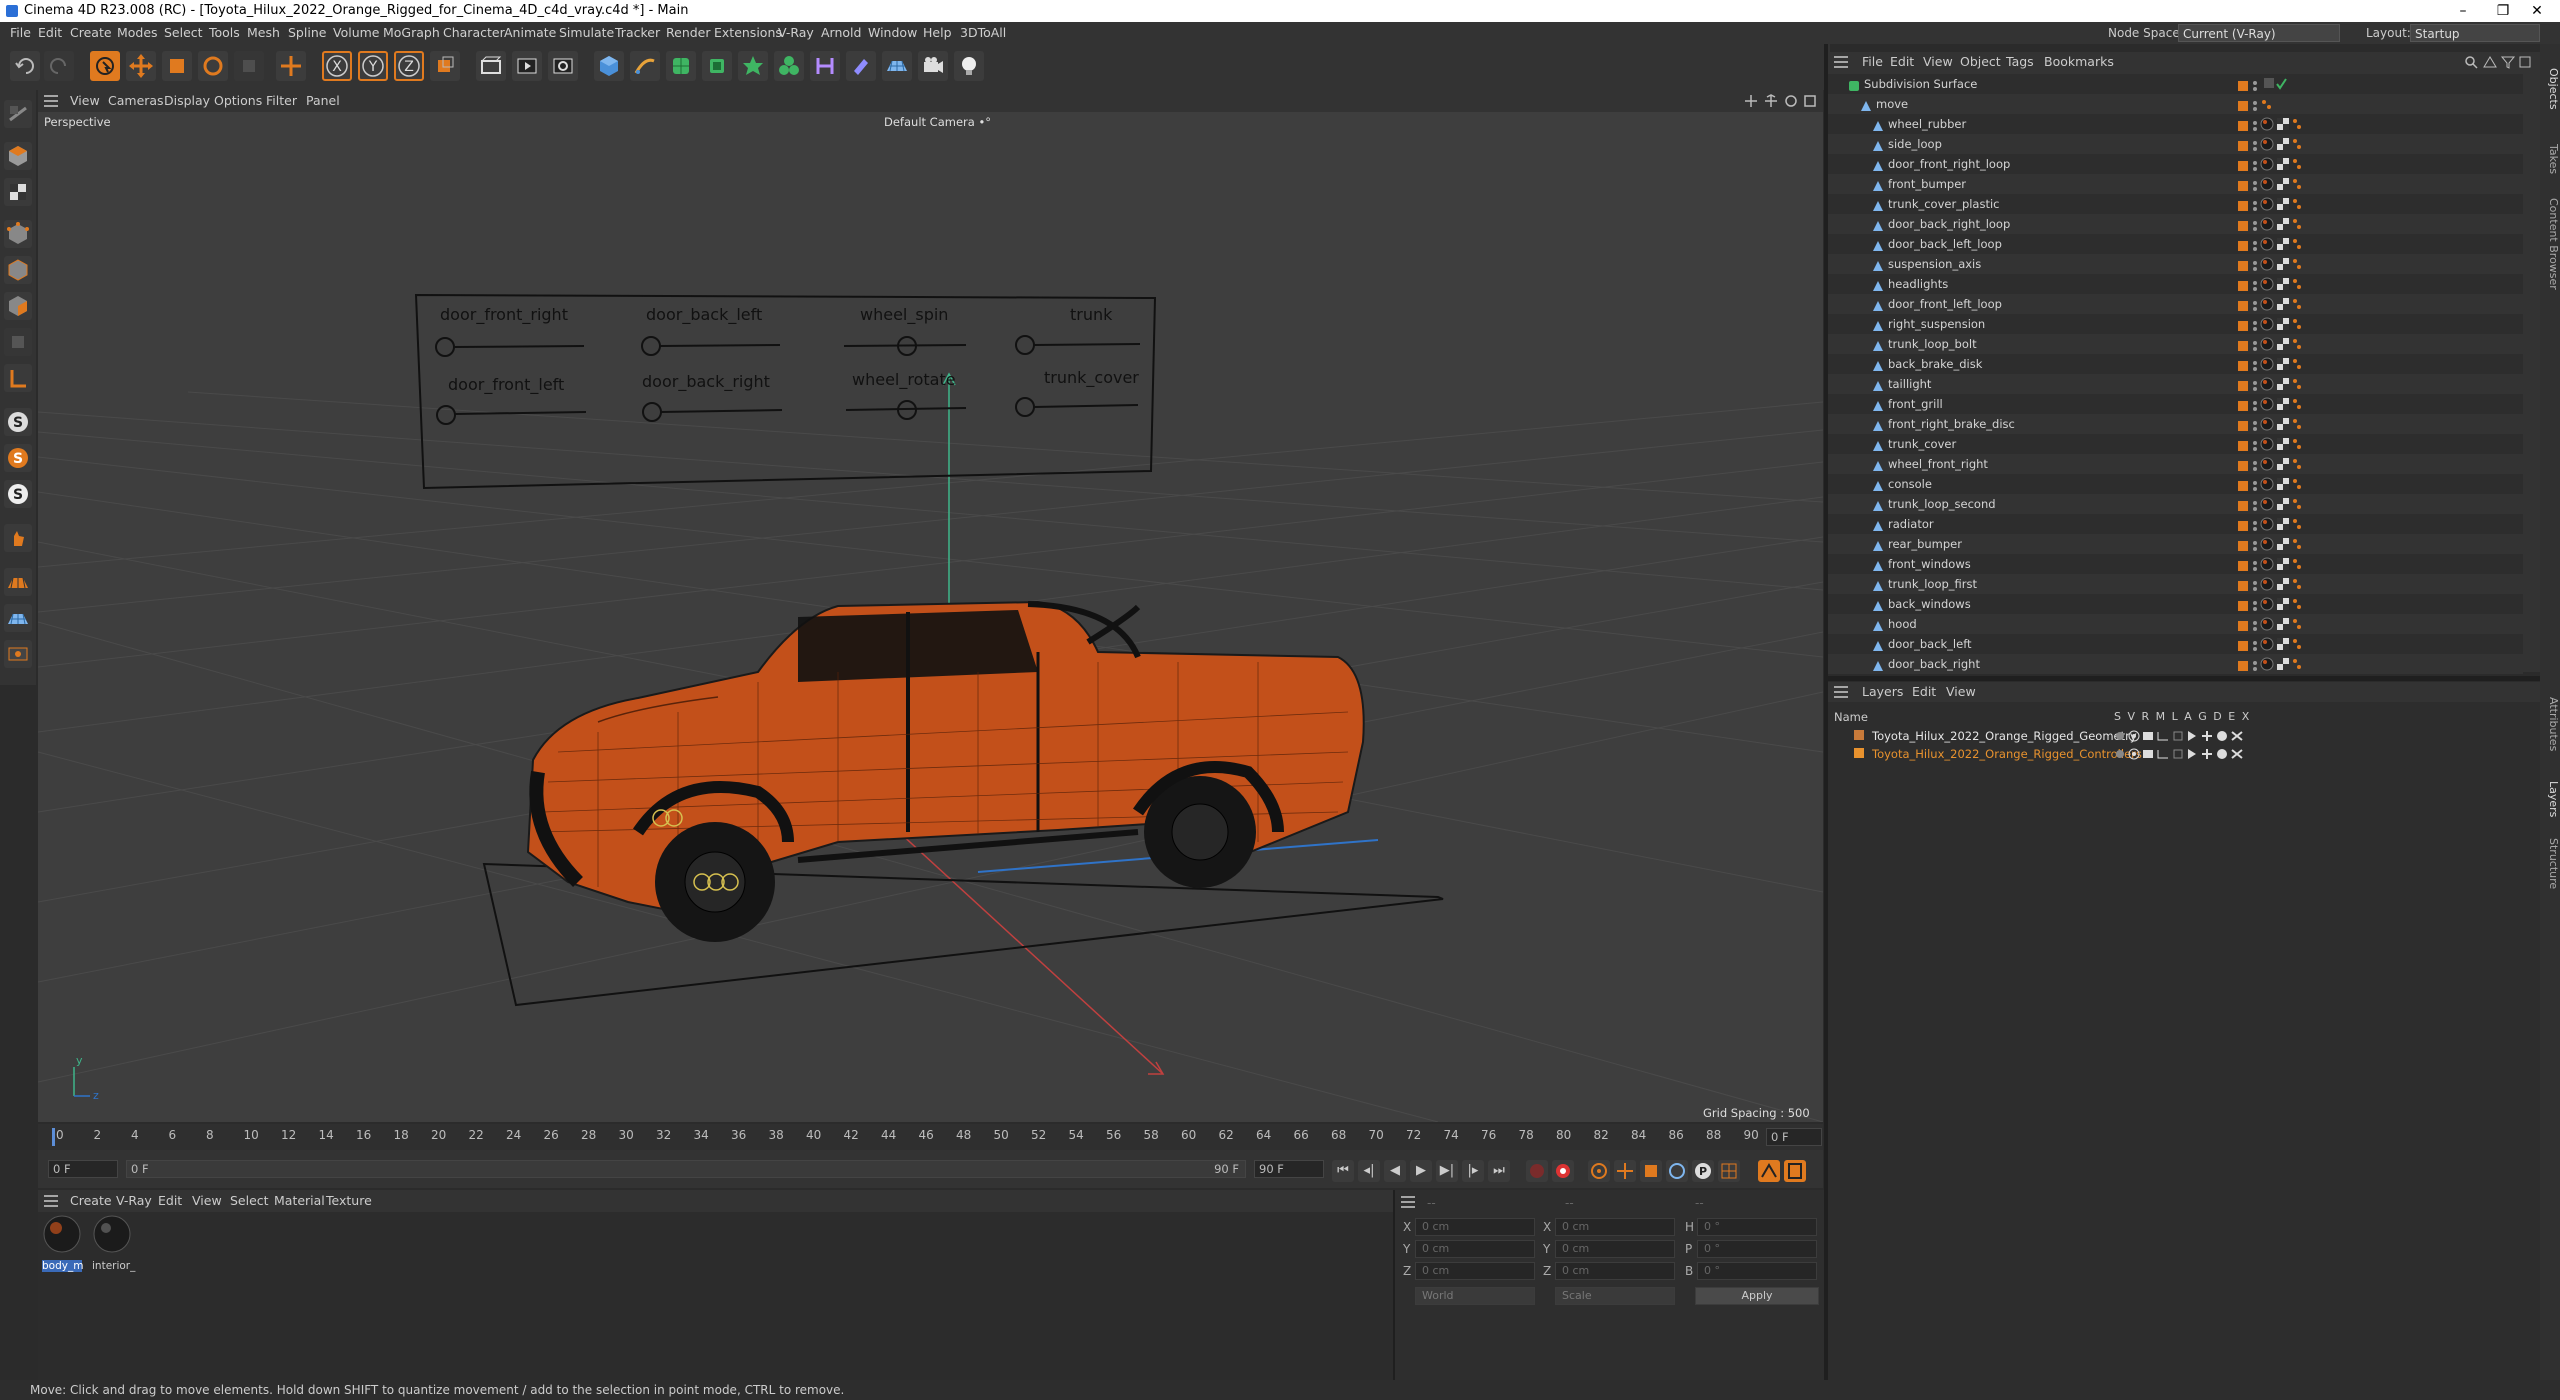 The height and width of the screenshot is (1400, 2560). What do you see at coordinates (411, 33) in the screenshot?
I see `menu-mograph: MoGraph` at bounding box center [411, 33].